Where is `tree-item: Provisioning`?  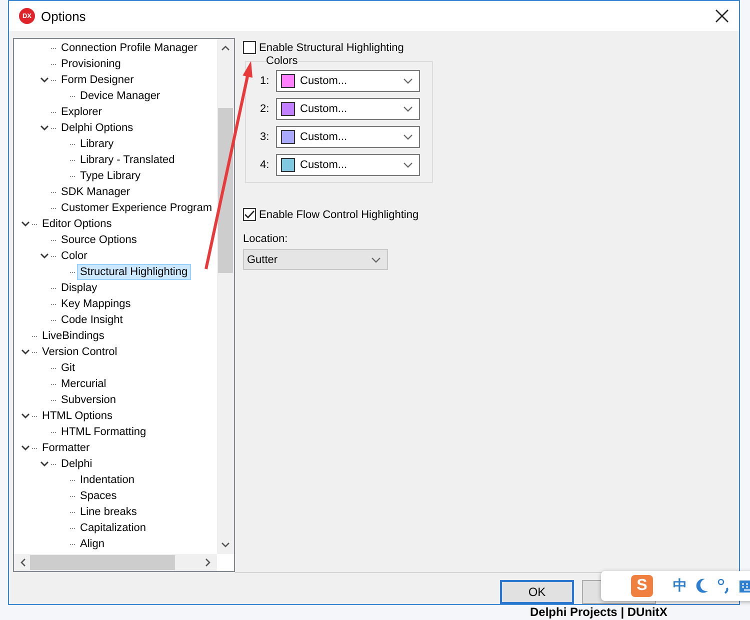 tree-item: Provisioning is located at coordinates (91, 64).